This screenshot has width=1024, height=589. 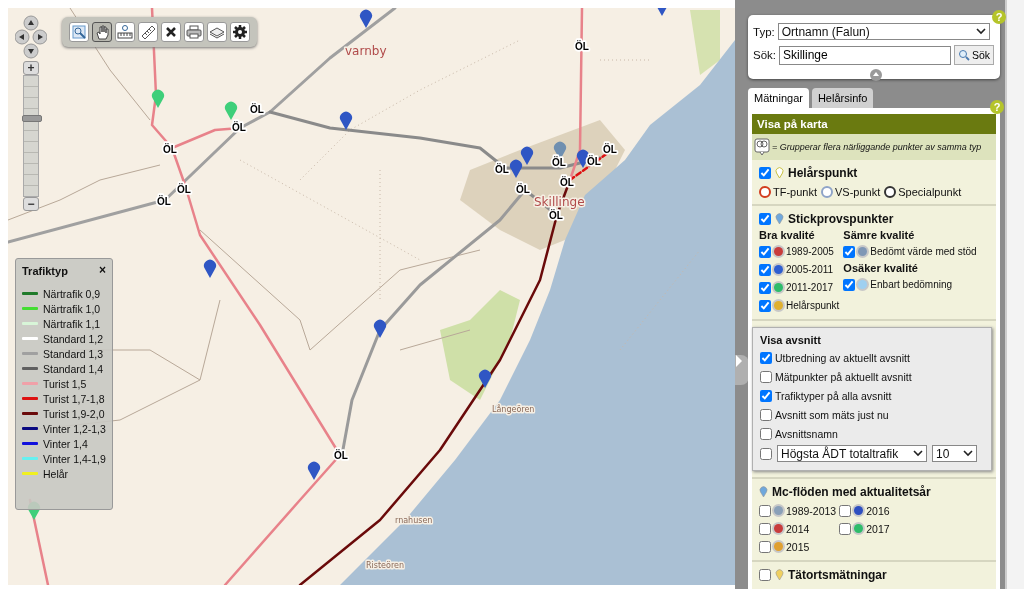 I want to click on option-label: Avsnittsnamn, so click(x=806, y=433).